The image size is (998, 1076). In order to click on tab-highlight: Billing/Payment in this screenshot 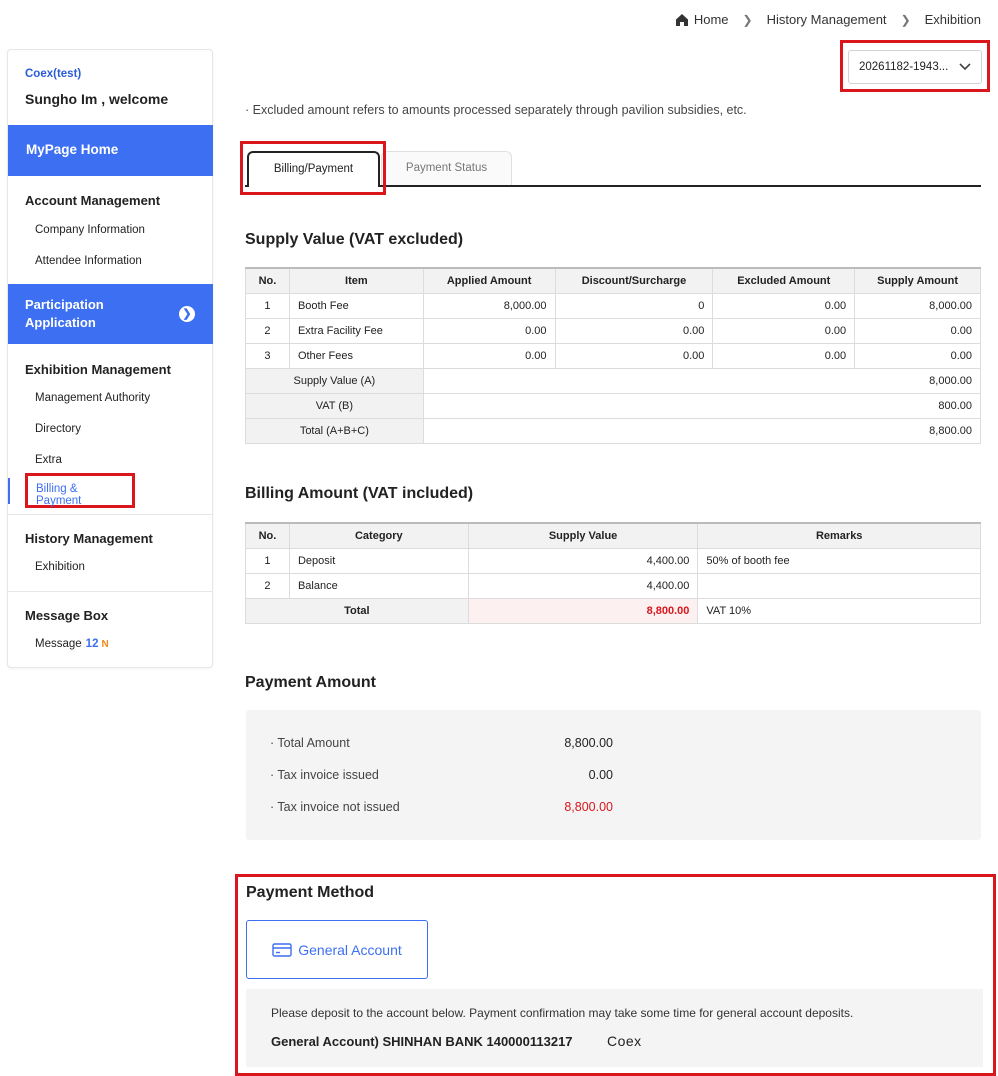, I will do `click(313, 168)`.